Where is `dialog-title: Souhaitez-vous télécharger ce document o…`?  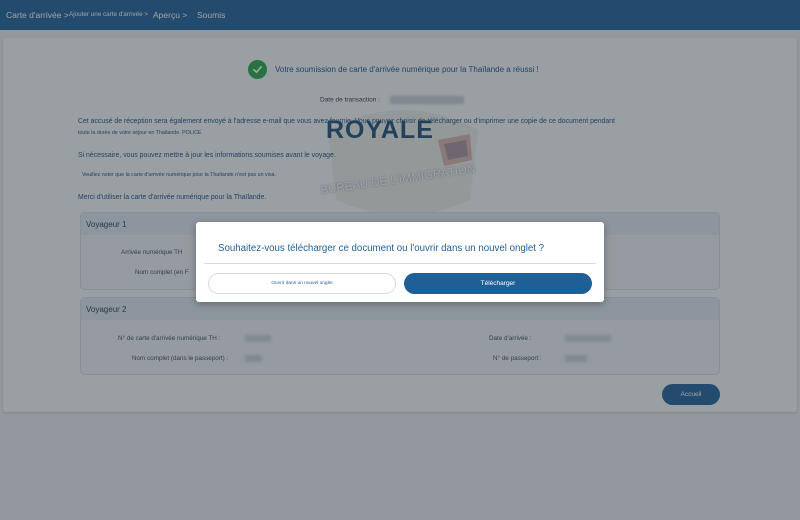
dialog-title: Souhaitez-vous télécharger ce document o… is located at coordinates (381, 248).